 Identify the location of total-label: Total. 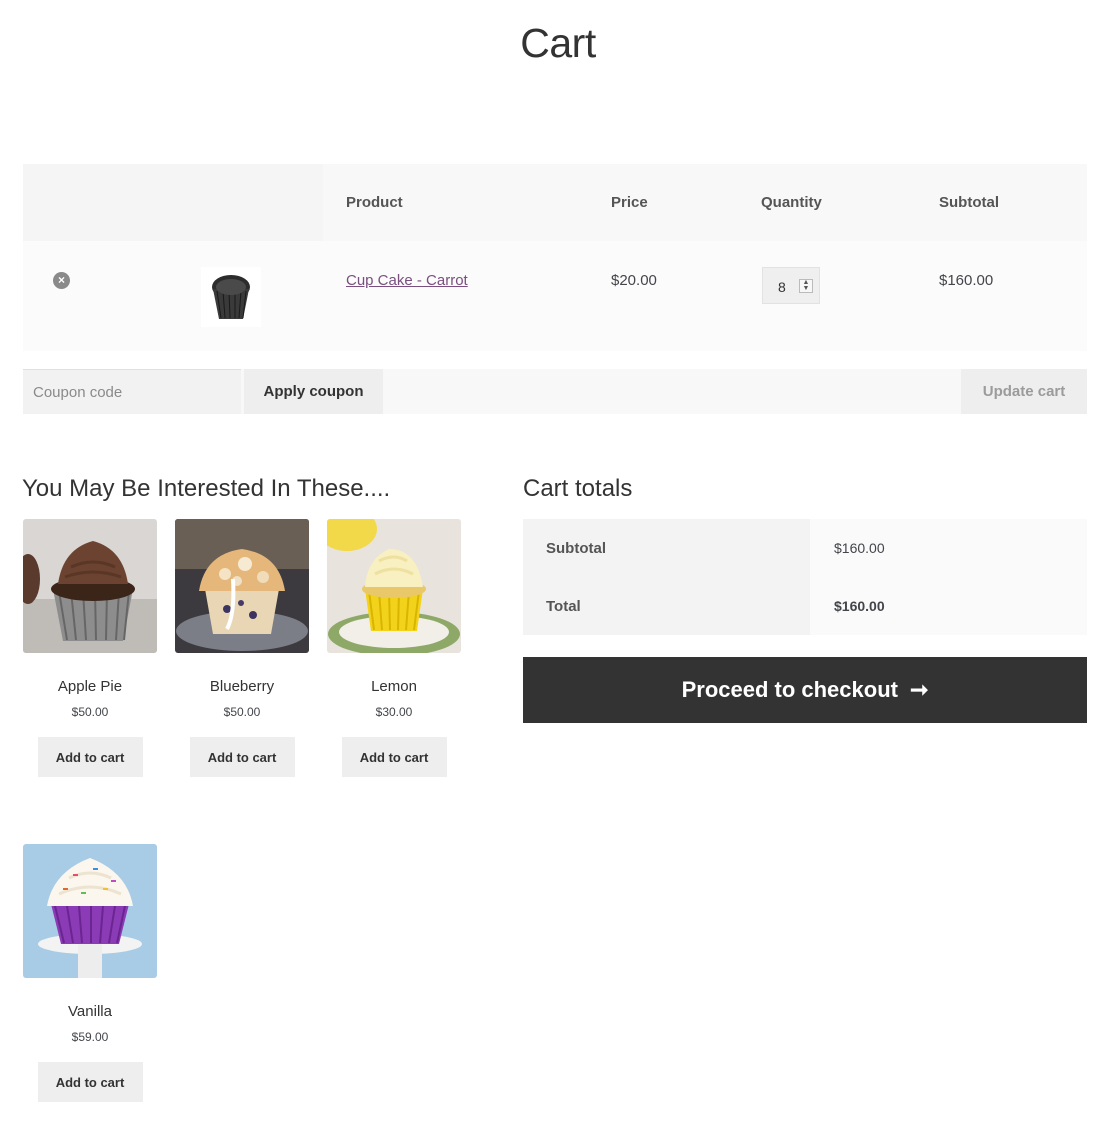
(666, 606).